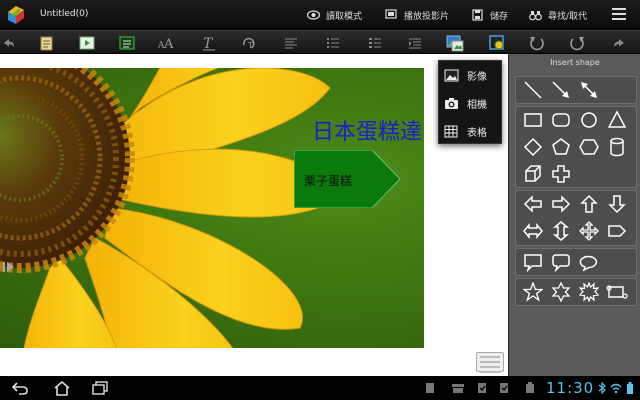  What do you see at coordinates (561, 120) in the screenshot?
I see `rounded-rectangle-icon` at bounding box center [561, 120].